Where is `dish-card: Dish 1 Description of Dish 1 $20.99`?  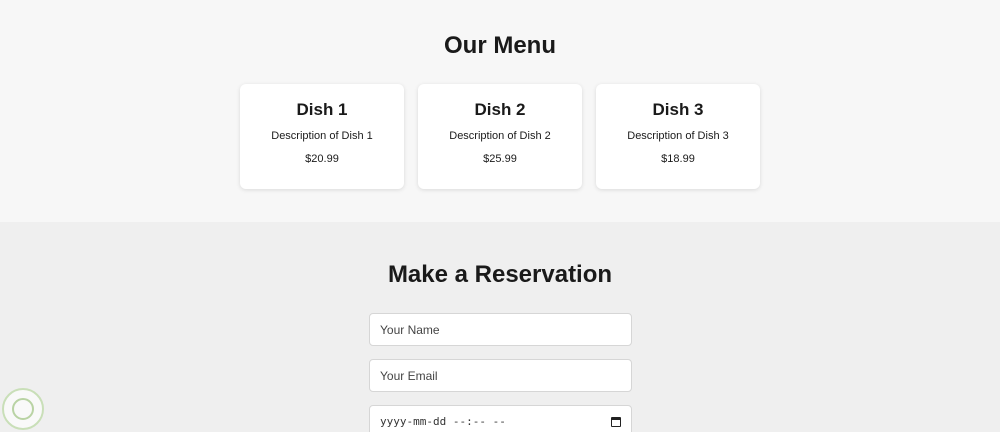 dish-card: Dish 1 Description of Dish 1 $20.99 is located at coordinates (322, 136).